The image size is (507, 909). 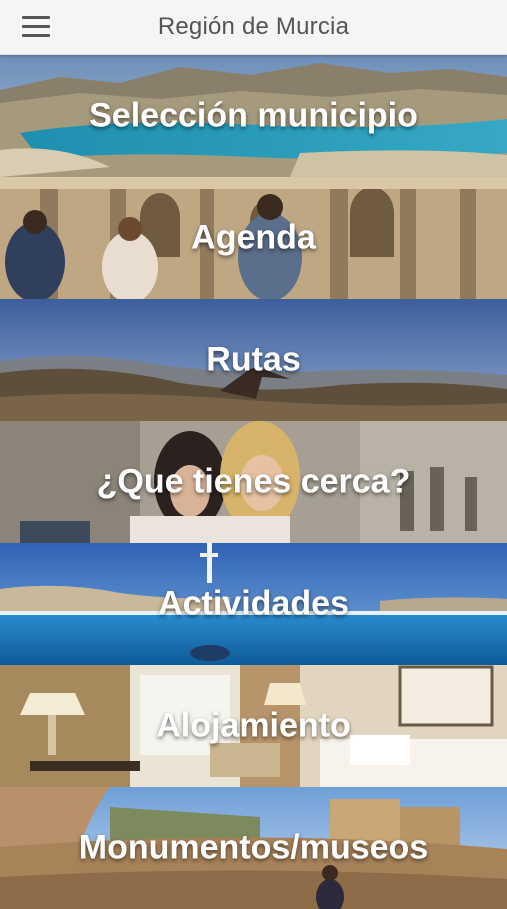 I want to click on menu-tile-alojamiento: Alojamiento, so click(x=253, y=726).